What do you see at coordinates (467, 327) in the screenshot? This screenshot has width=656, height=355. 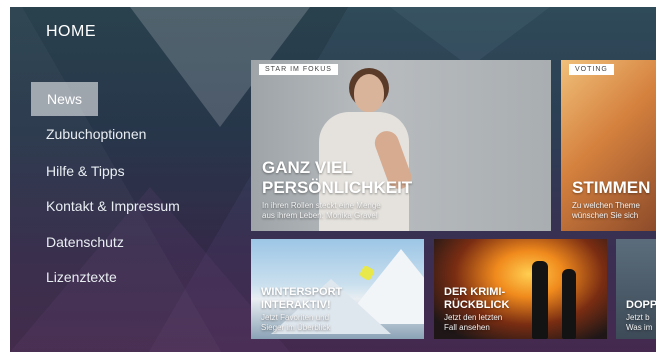 I see `tile-subtitle: Fall ansehen` at bounding box center [467, 327].